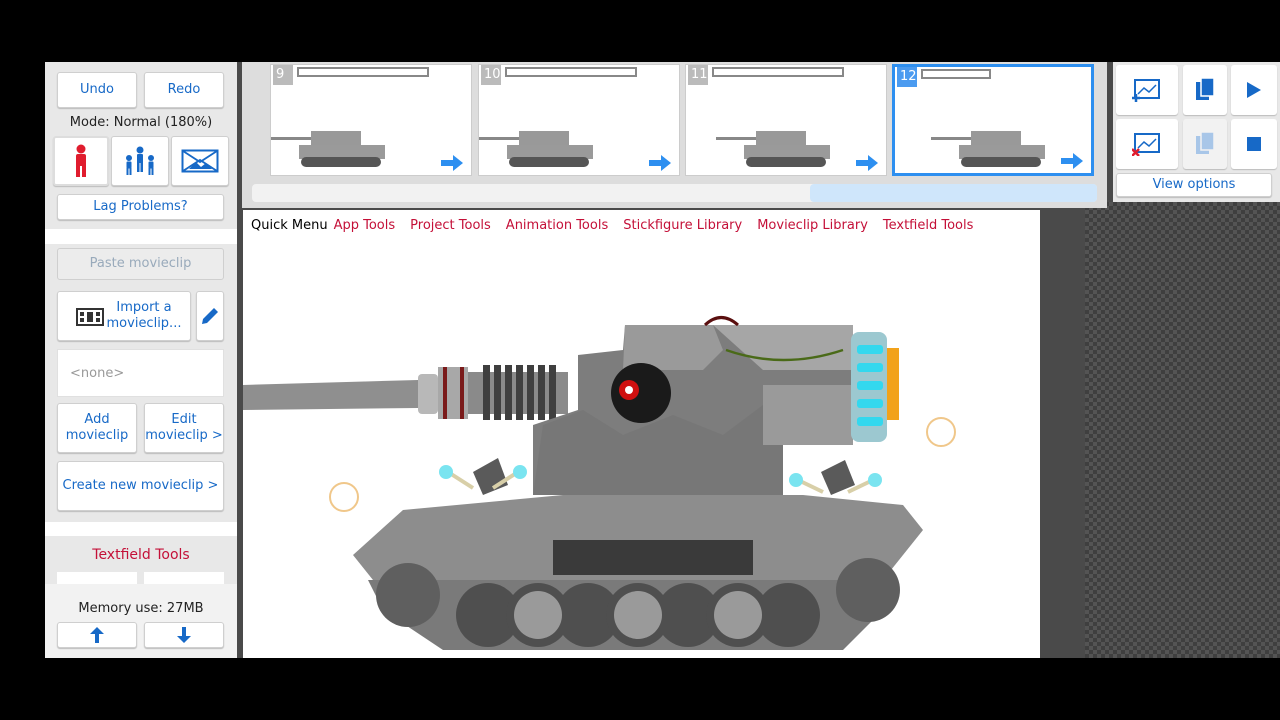 The image size is (1280, 720). Describe the element at coordinates (1182, 430) in the screenshot. I see `checker-background` at that location.